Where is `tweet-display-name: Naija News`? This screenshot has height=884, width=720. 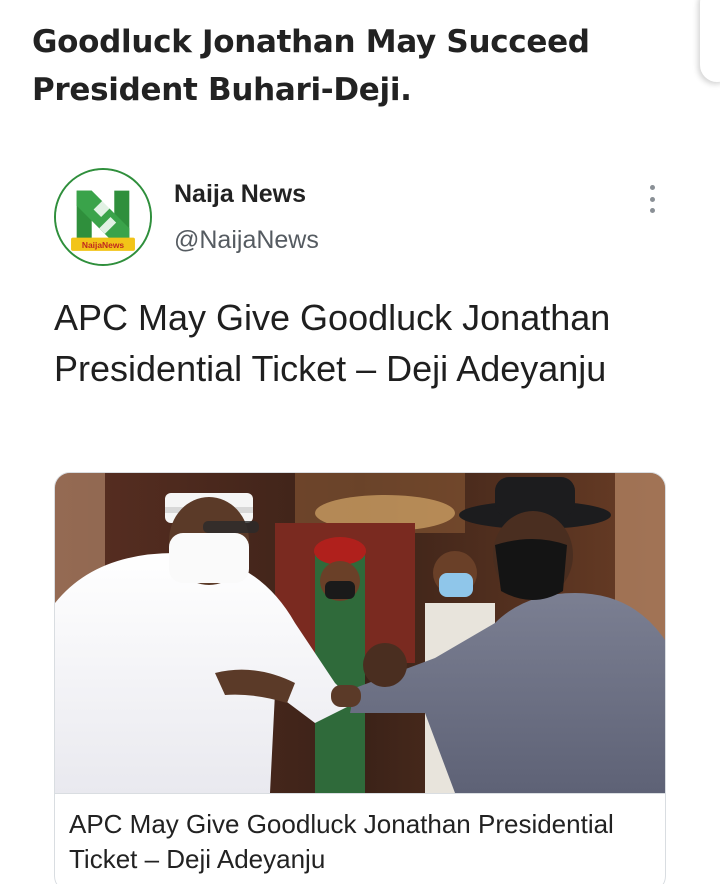
tweet-display-name: Naija News is located at coordinates (240, 194).